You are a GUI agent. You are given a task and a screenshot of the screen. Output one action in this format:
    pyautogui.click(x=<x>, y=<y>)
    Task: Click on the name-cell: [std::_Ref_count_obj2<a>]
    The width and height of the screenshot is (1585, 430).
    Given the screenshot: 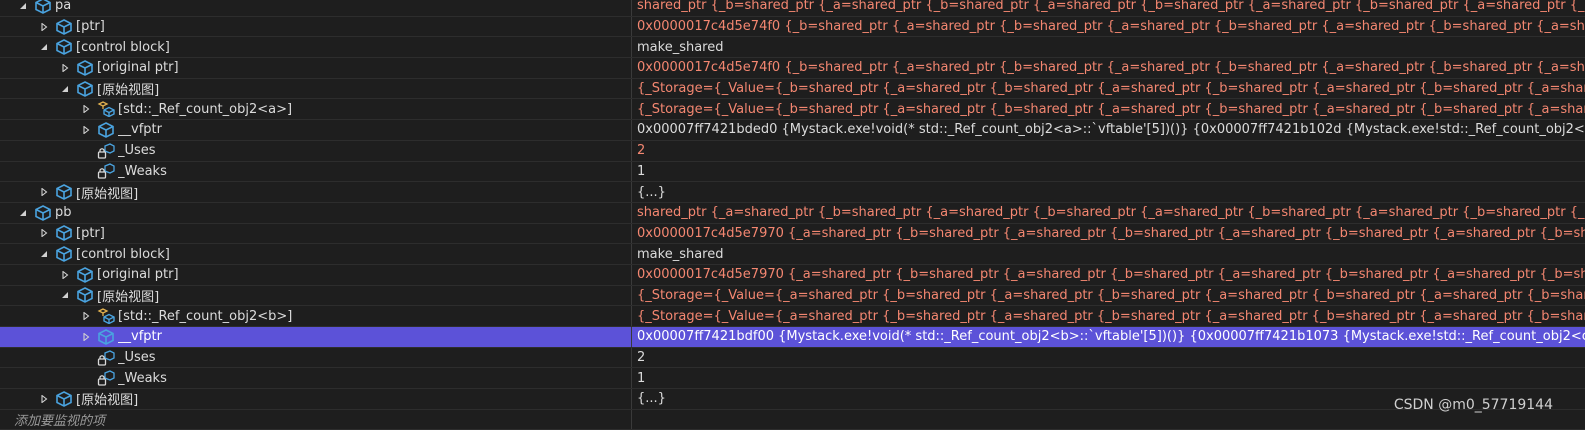 What is the action you would take?
    pyautogui.click(x=316, y=109)
    